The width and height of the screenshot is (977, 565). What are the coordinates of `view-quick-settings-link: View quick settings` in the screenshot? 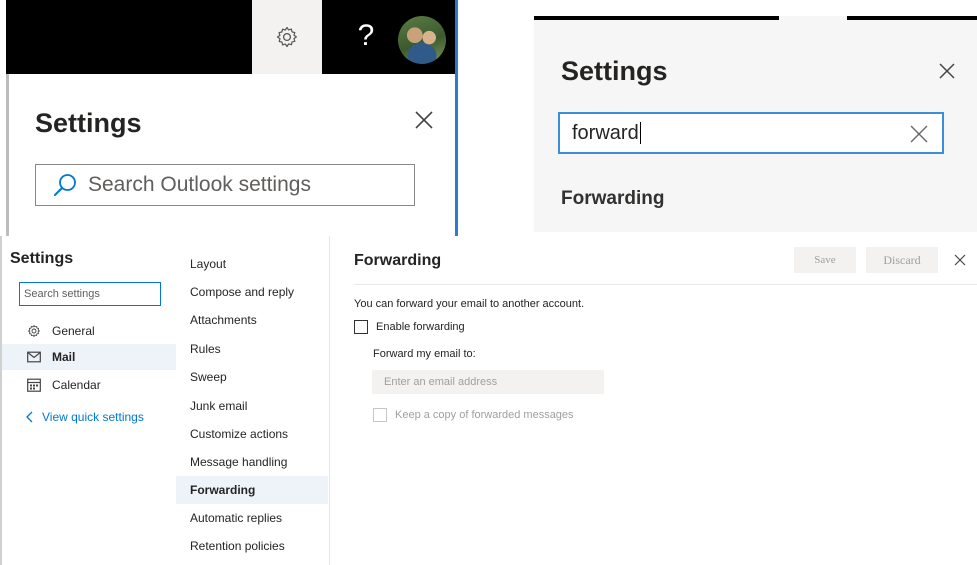 It's located at (84, 417).